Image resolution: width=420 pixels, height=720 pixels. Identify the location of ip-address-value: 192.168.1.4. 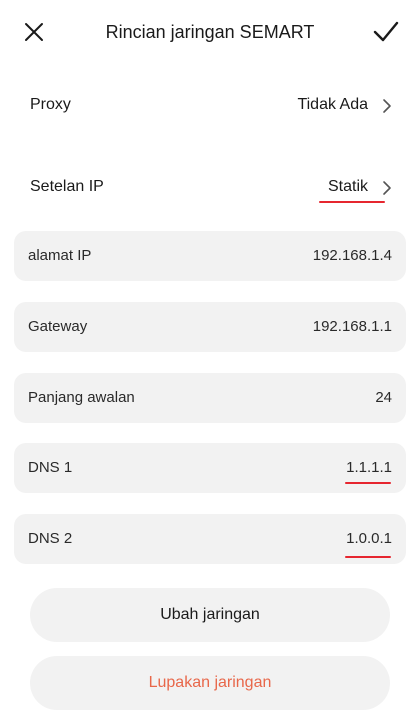
(352, 255).